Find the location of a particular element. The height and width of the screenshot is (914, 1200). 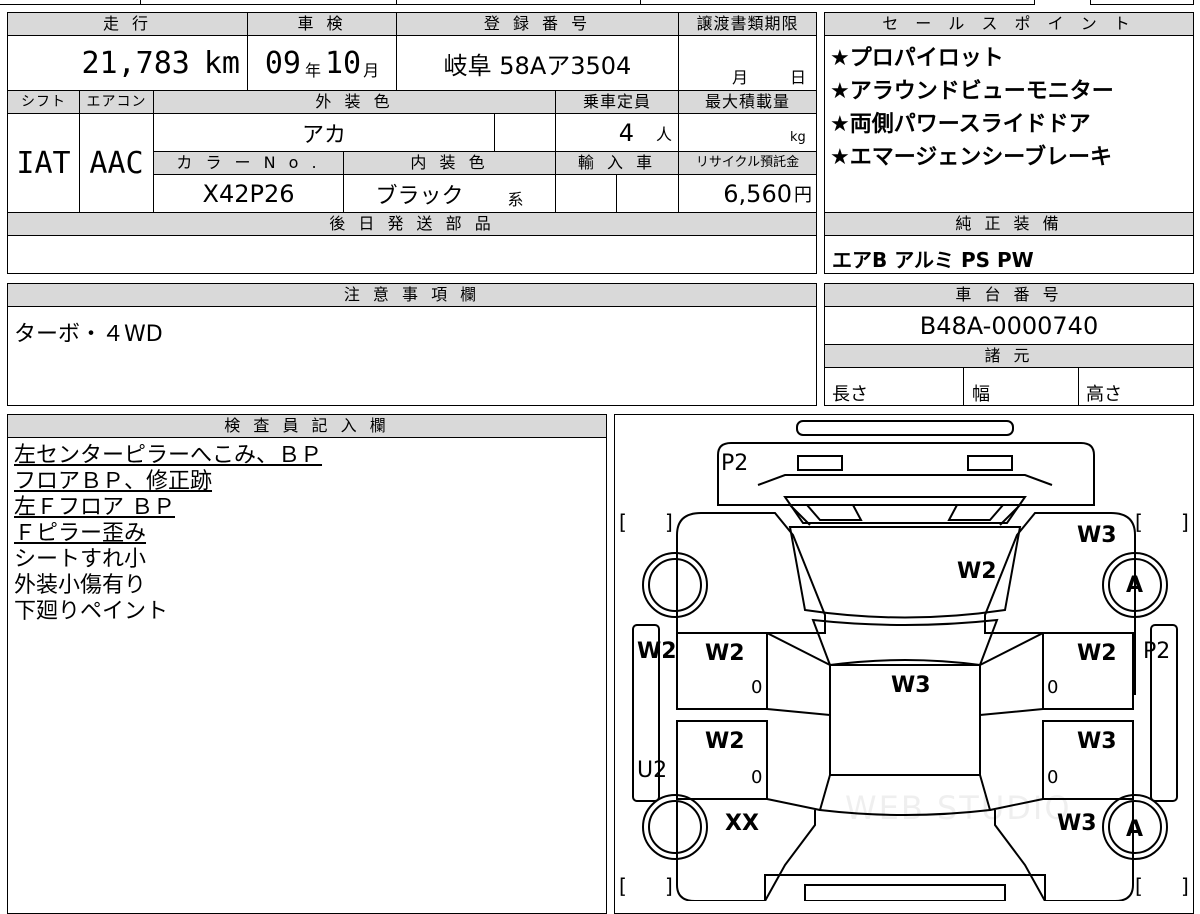

mark-hood: W2 is located at coordinates (977, 571).